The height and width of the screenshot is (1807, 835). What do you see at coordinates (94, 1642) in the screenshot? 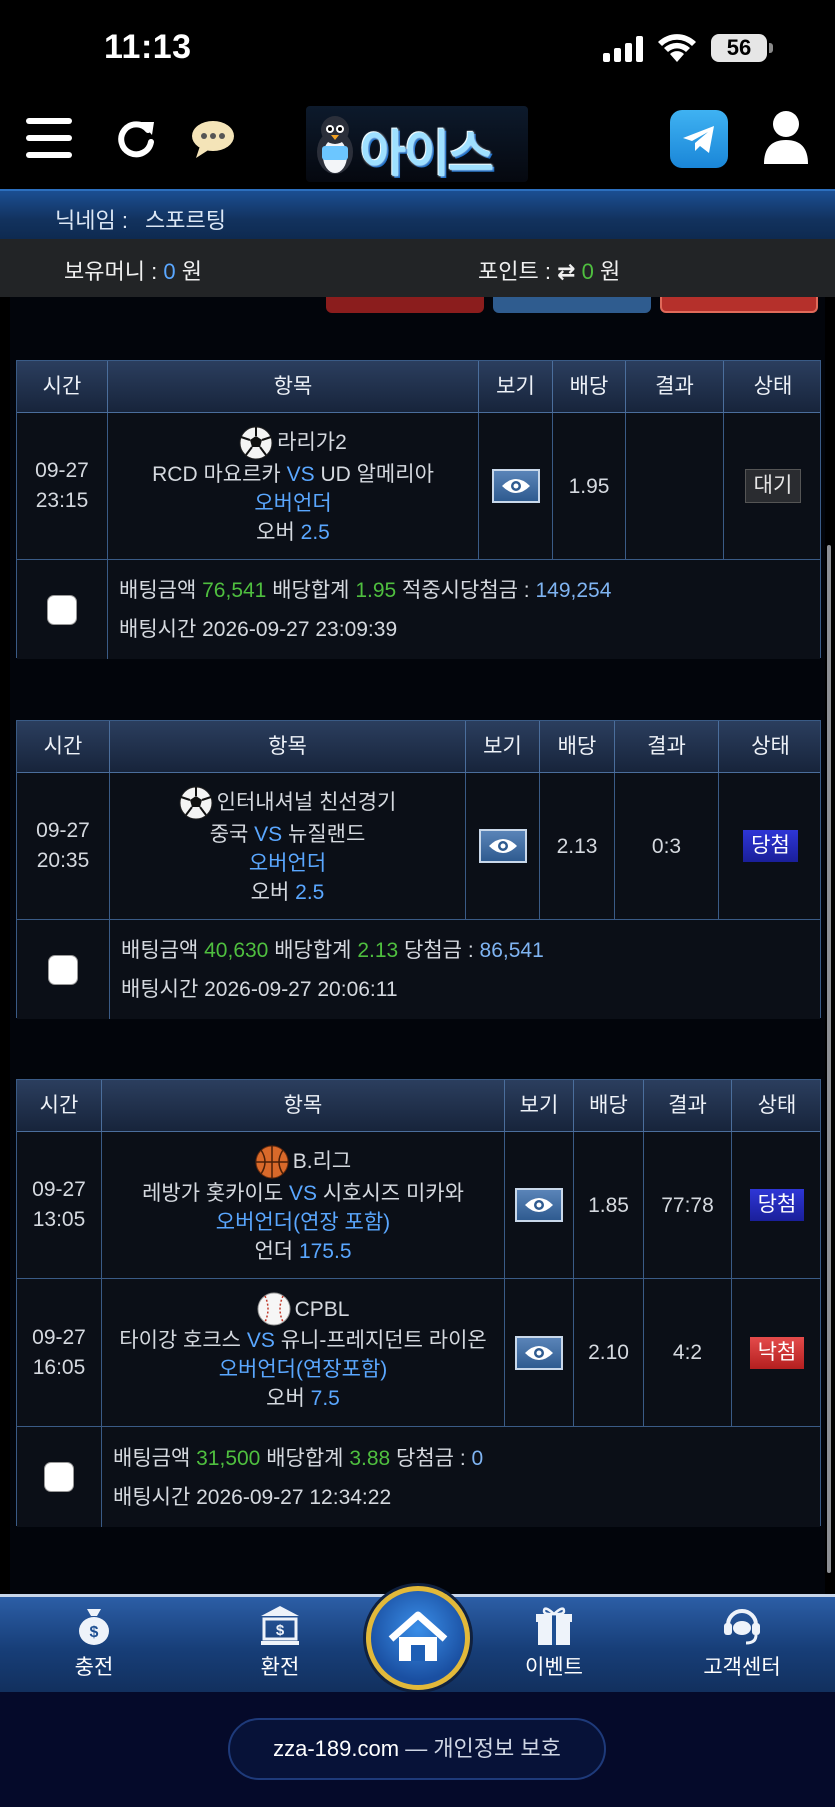
I see `nav-charge: $ 충전` at bounding box center [94, 1642].